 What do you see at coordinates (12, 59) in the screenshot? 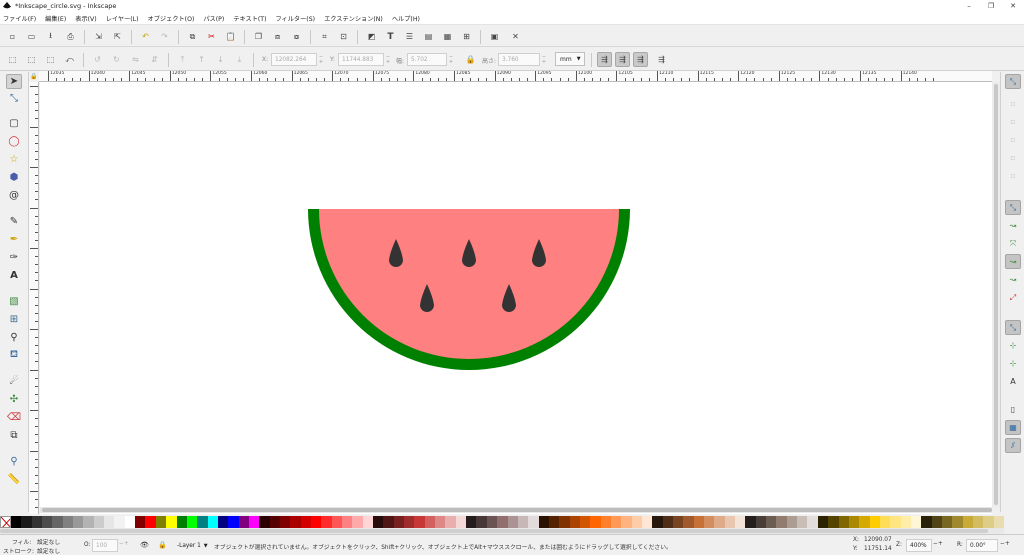
I see `select-all-icon: ⬚` at bounding box center [12, 59].